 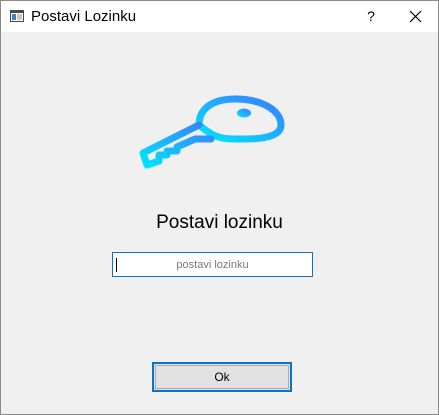 I want to click on password-field-wrapper, so click(x=212, y=264).